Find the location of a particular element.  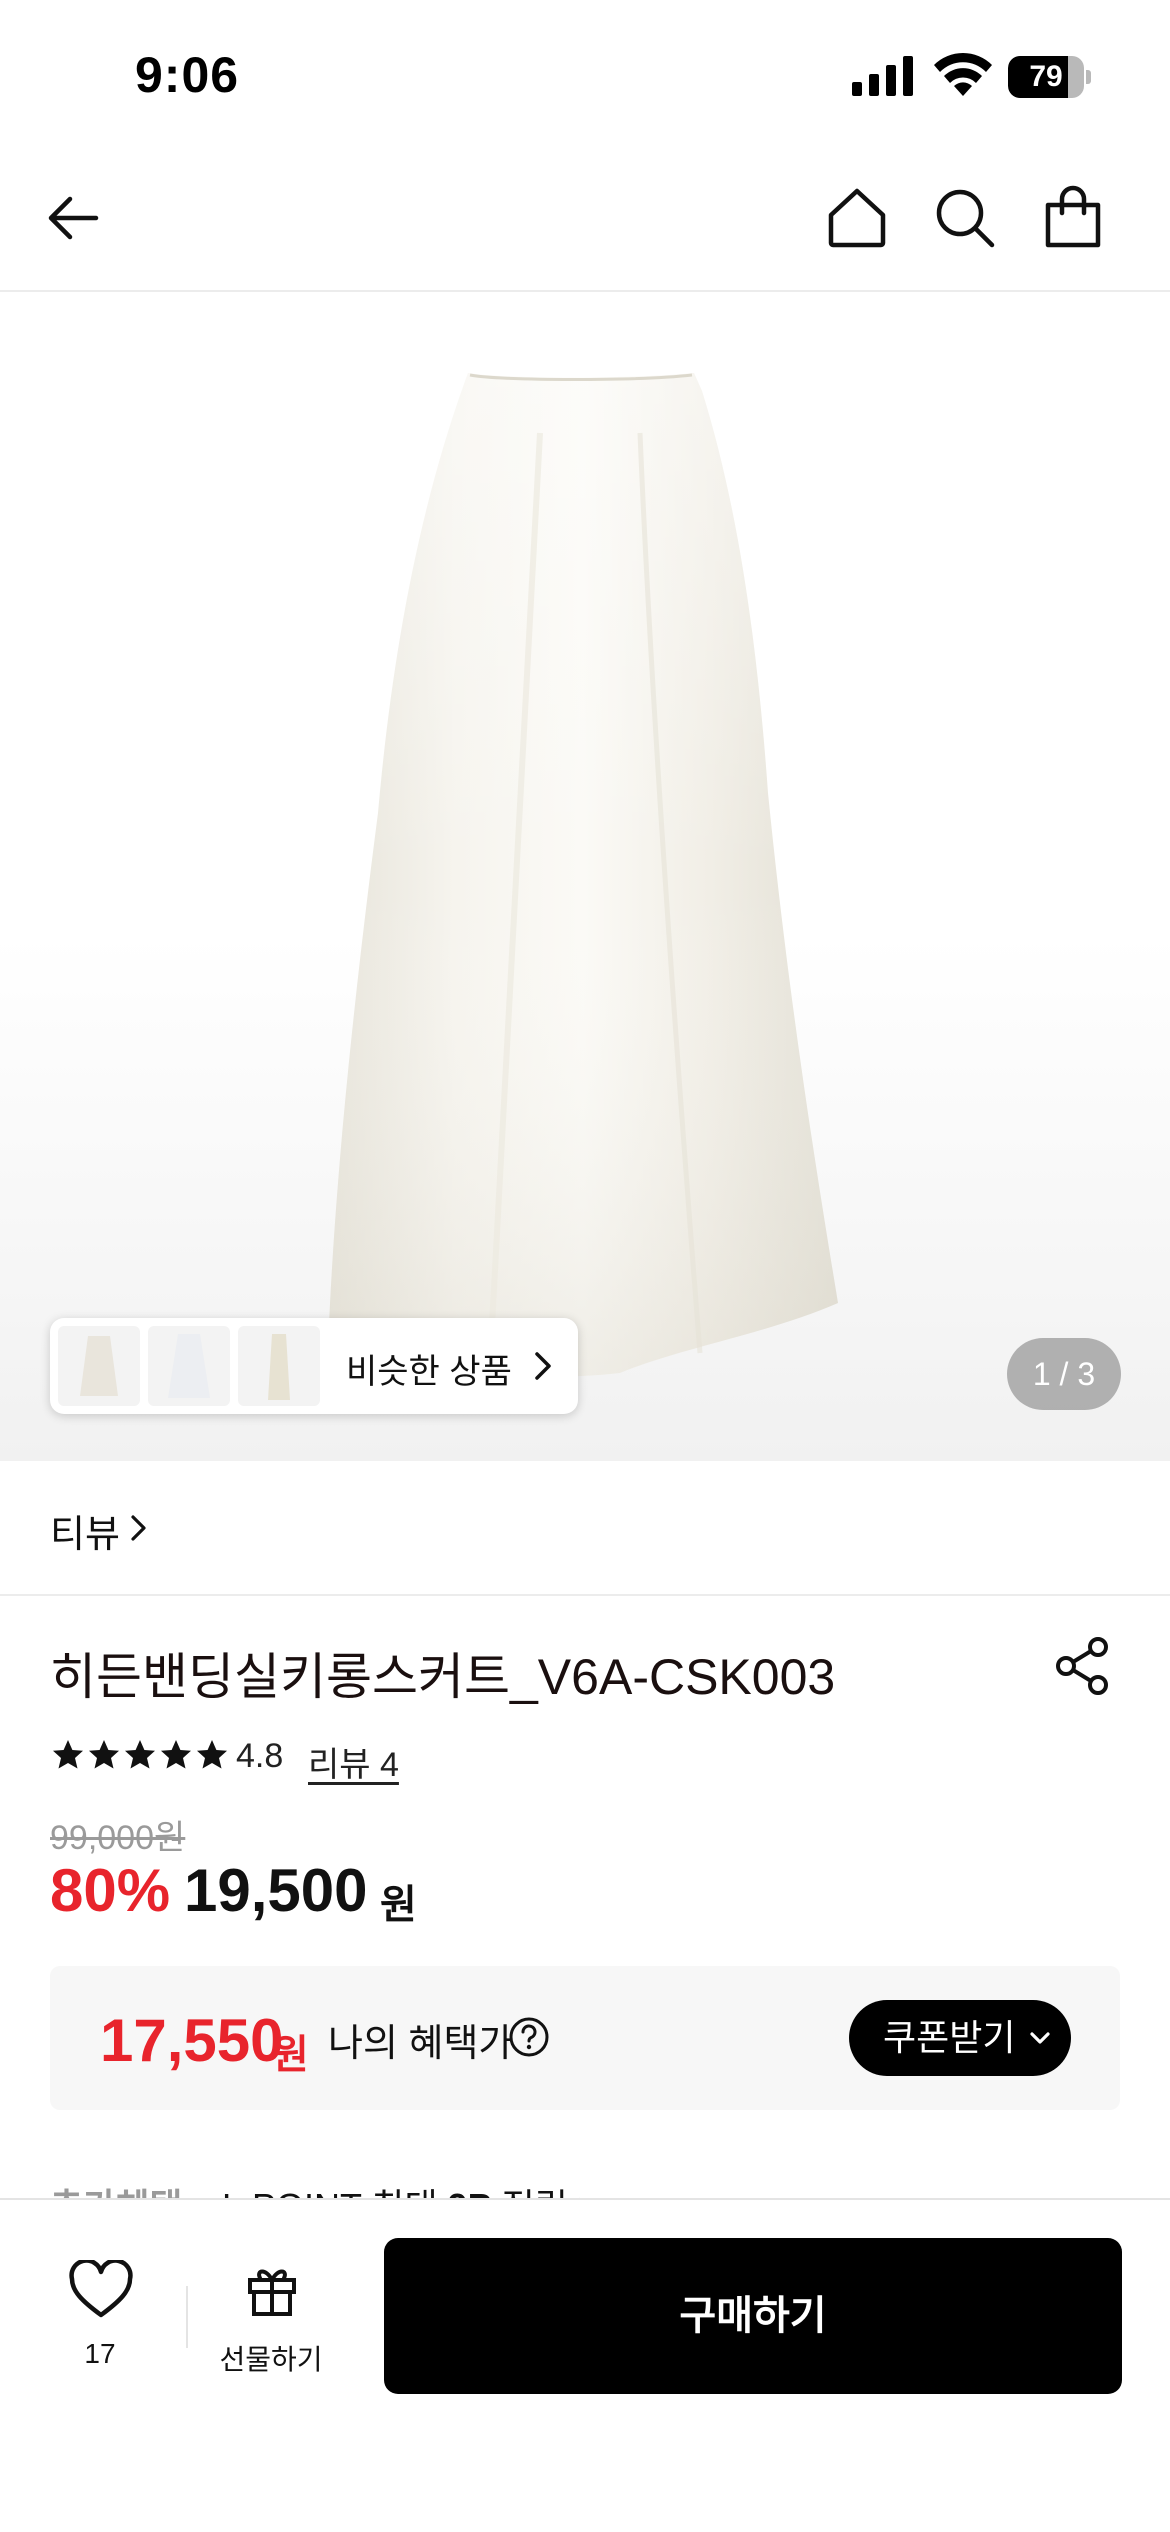

wishlist-button: 17 is located at coordinates (100, 2320).